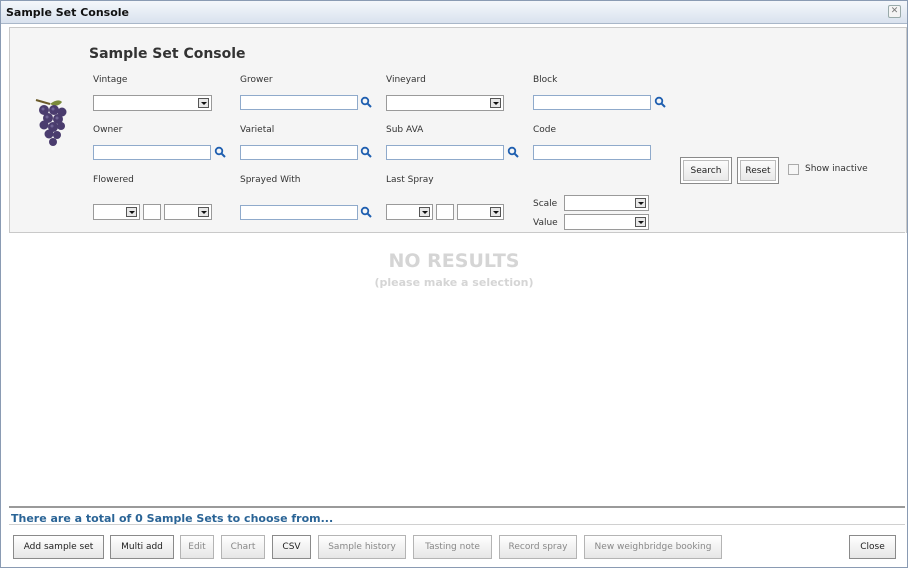 The image size is (908, 568). What do you see at coordinates (299, 152) in the screenshot?
I see `varietal-input` at bounding box center [299, 152].